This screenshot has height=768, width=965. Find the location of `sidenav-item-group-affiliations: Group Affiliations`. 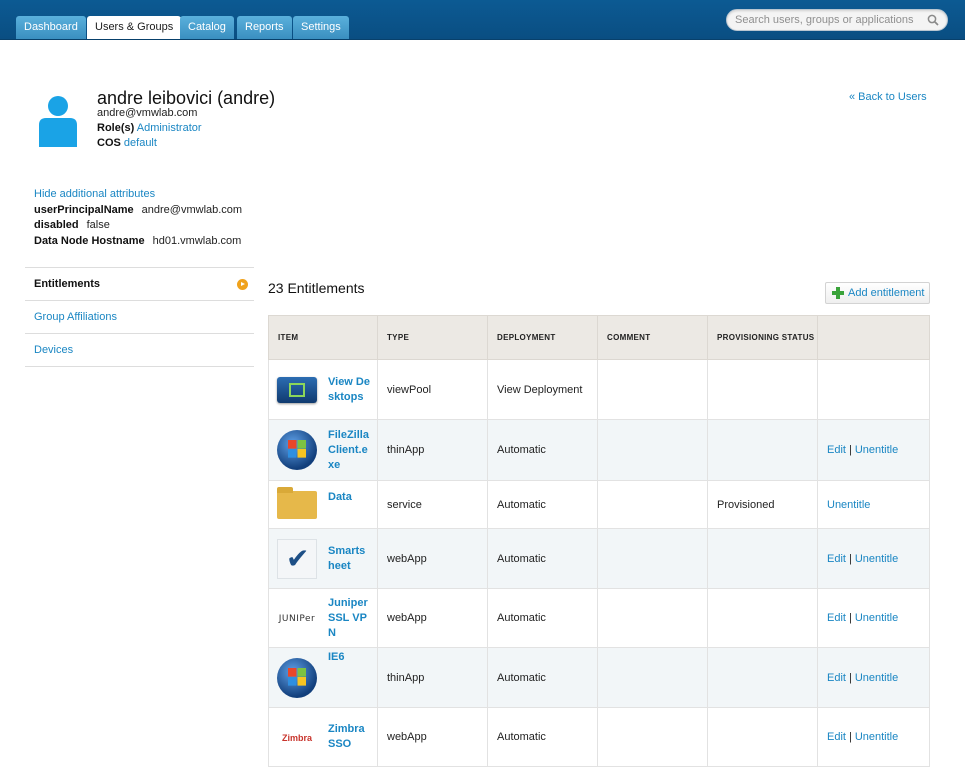

sidenav-item-group-affiliations: Group Affiliations is located at coordinates (139, 317).